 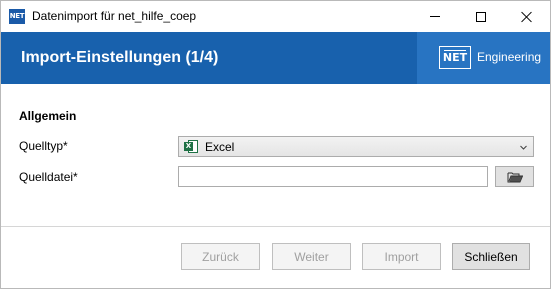 I want to click on chevron-down-icon, so click(x=523, y=147).